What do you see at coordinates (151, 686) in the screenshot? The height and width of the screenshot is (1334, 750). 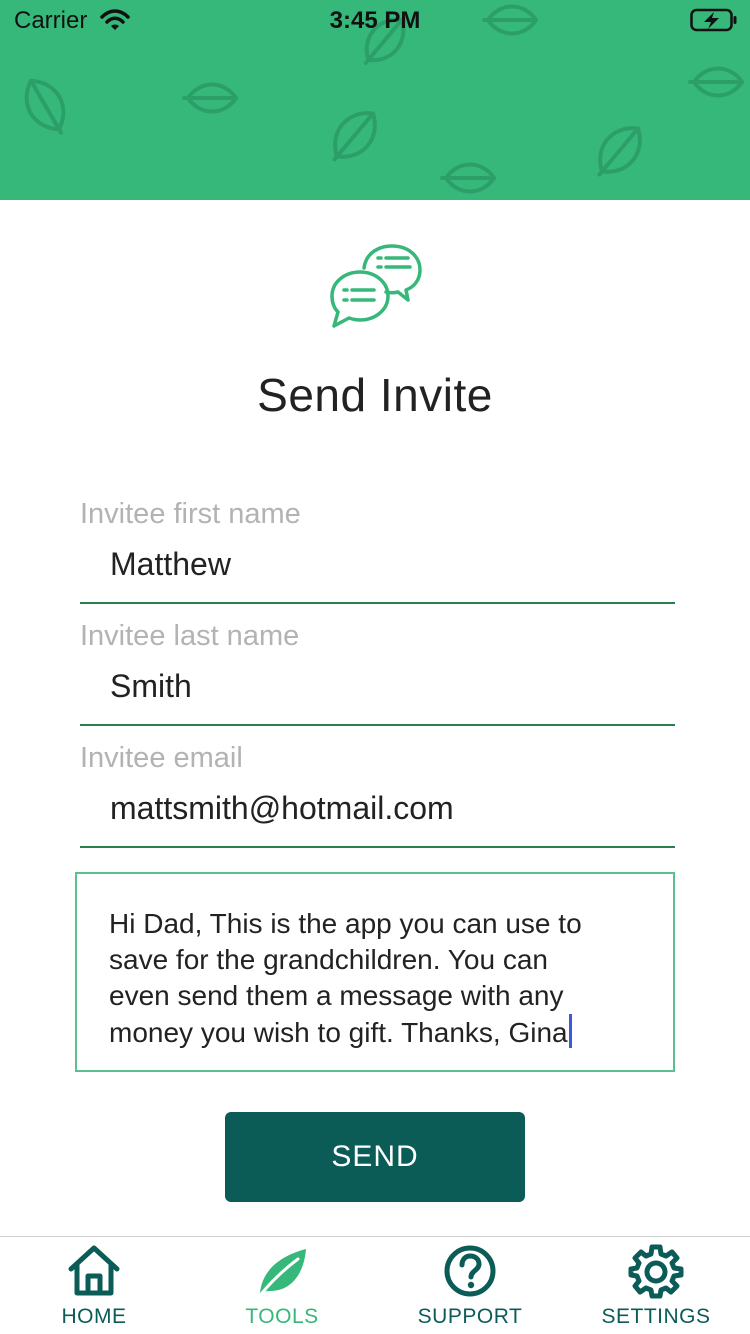 I see `last-name-input: Smith` at bounding box center [151, 686].